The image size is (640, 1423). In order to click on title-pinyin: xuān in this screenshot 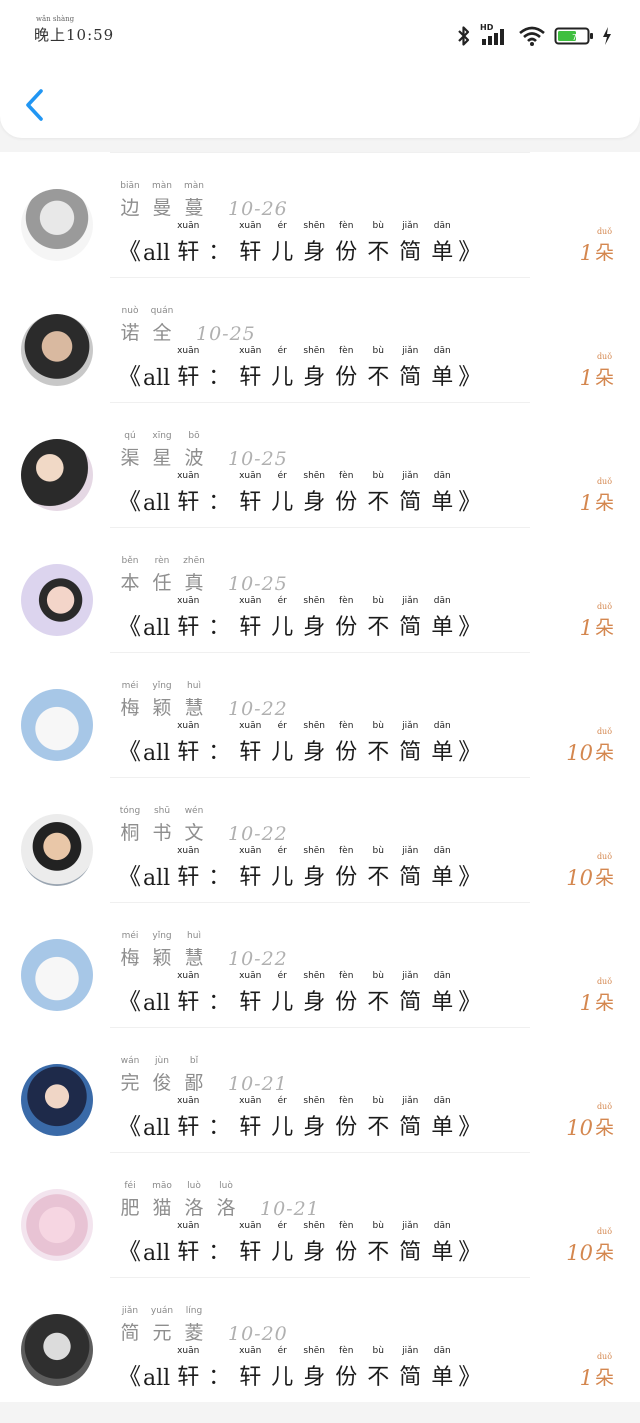, I will do `click(188, 1101)`.